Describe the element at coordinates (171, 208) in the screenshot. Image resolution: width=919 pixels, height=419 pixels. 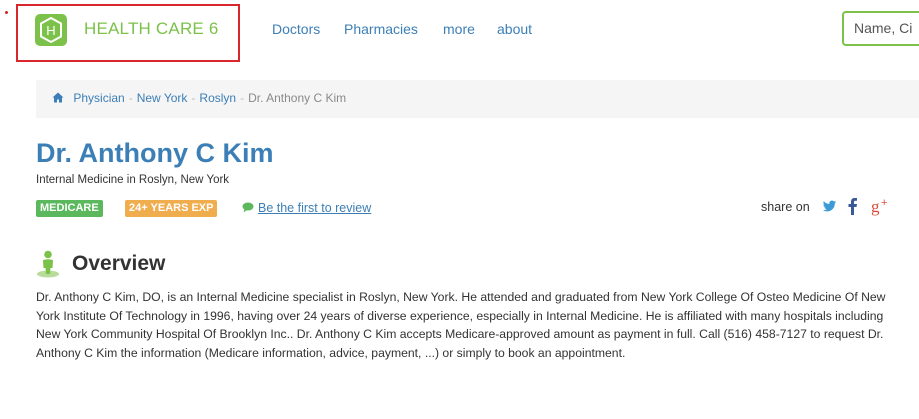
I see `experience-badge: 24+ YEARS EXP` at that location.